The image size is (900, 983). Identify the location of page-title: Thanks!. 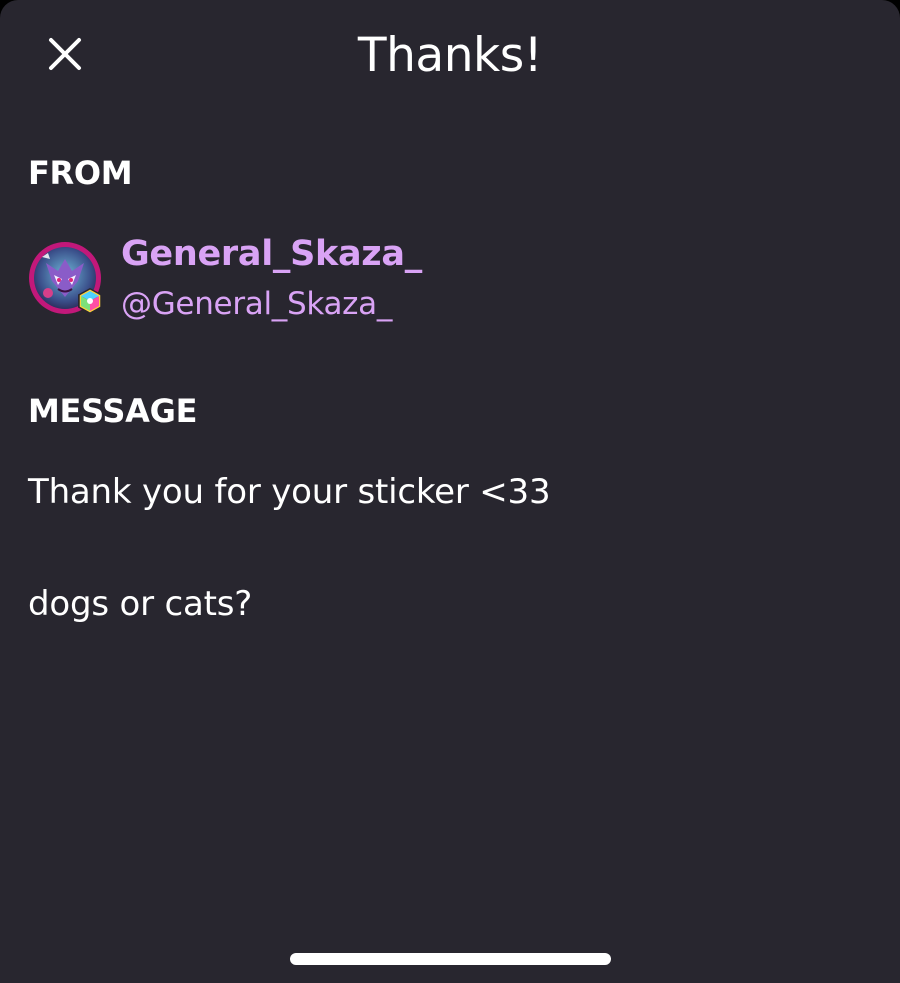
(450, 55).